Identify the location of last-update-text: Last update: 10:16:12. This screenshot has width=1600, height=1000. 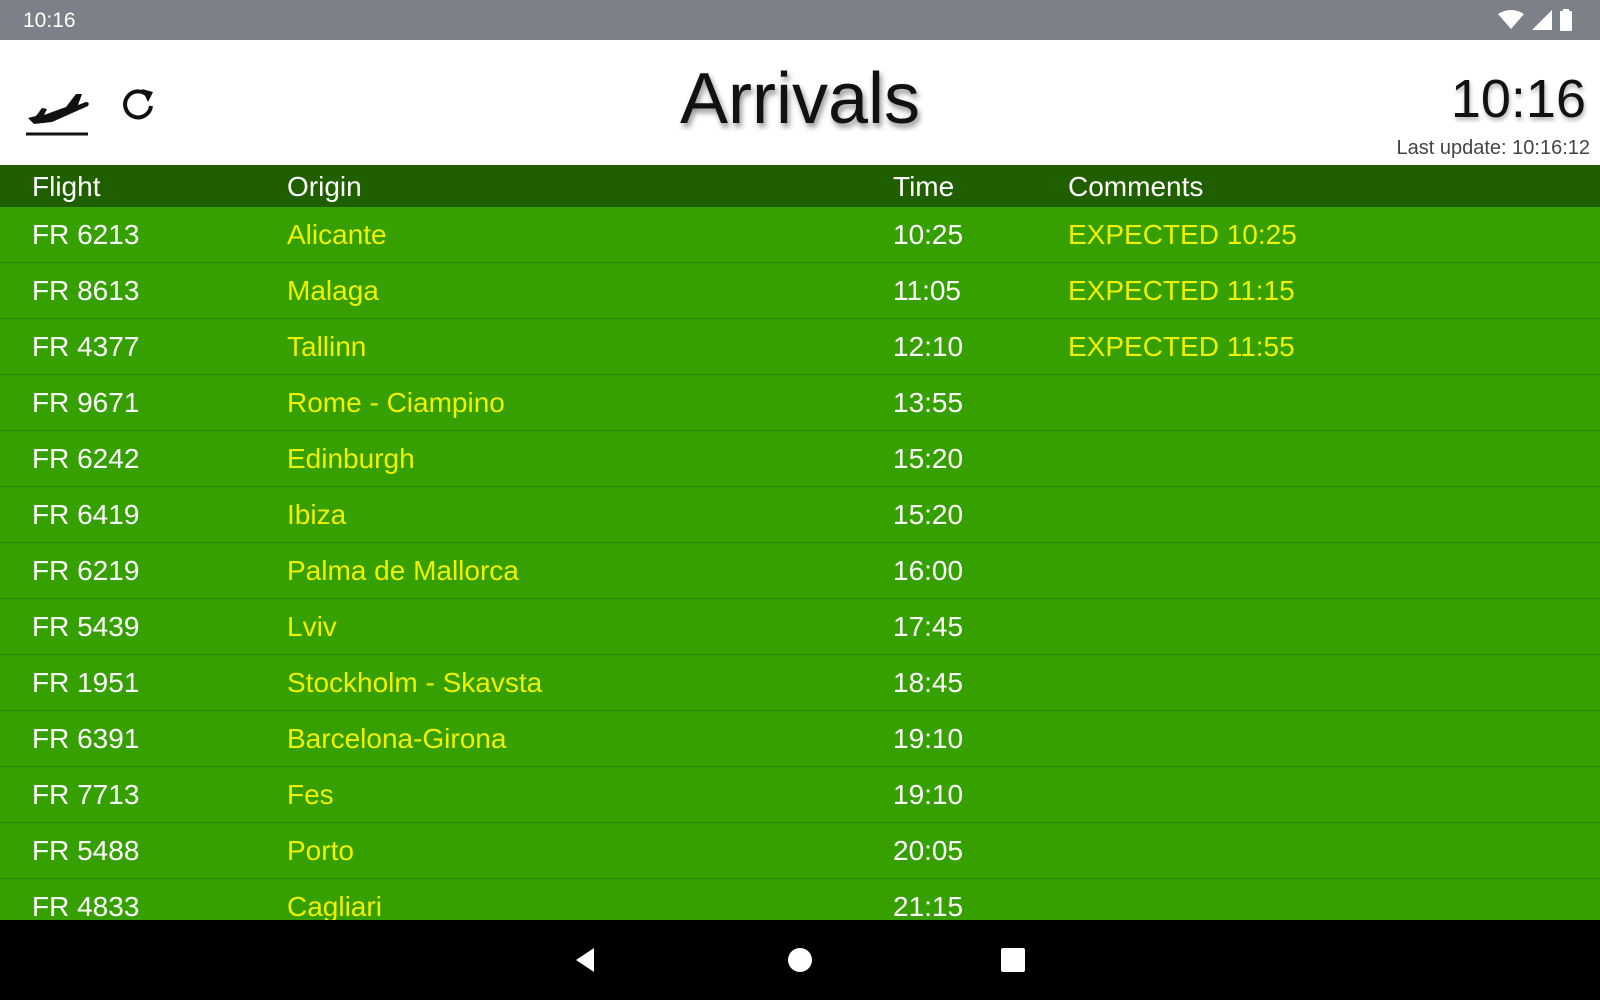
(1493, 148).